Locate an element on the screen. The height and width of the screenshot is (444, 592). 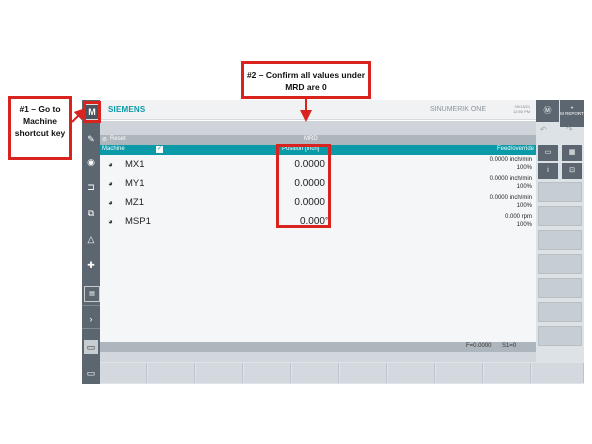
arrow-to-machine-key is located at coordinates (79, 115).